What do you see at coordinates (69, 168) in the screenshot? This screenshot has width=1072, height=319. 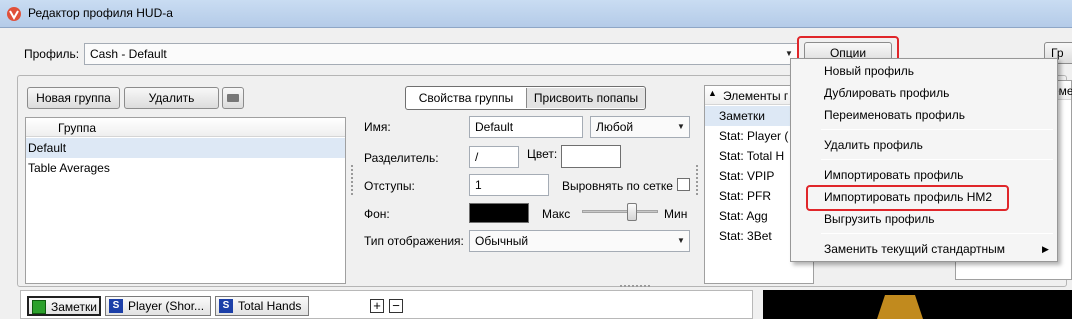 I see `group-row-label: Table Averages` at bounding box center [69, 168].